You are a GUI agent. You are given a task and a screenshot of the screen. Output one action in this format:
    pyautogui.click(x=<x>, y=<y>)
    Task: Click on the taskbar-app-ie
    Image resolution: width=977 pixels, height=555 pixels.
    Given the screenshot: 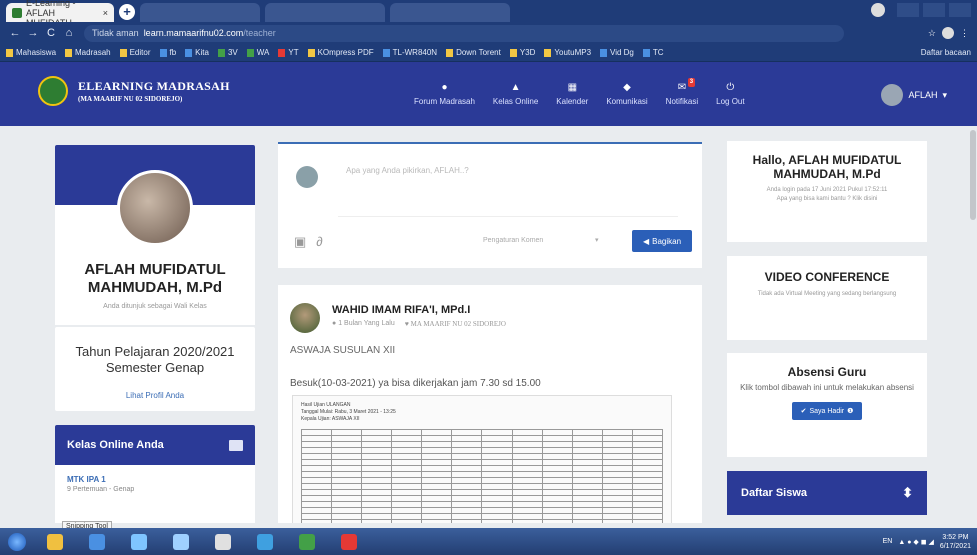 What is the action you would take?
    pyautogui.click(x=265, y=542)
    